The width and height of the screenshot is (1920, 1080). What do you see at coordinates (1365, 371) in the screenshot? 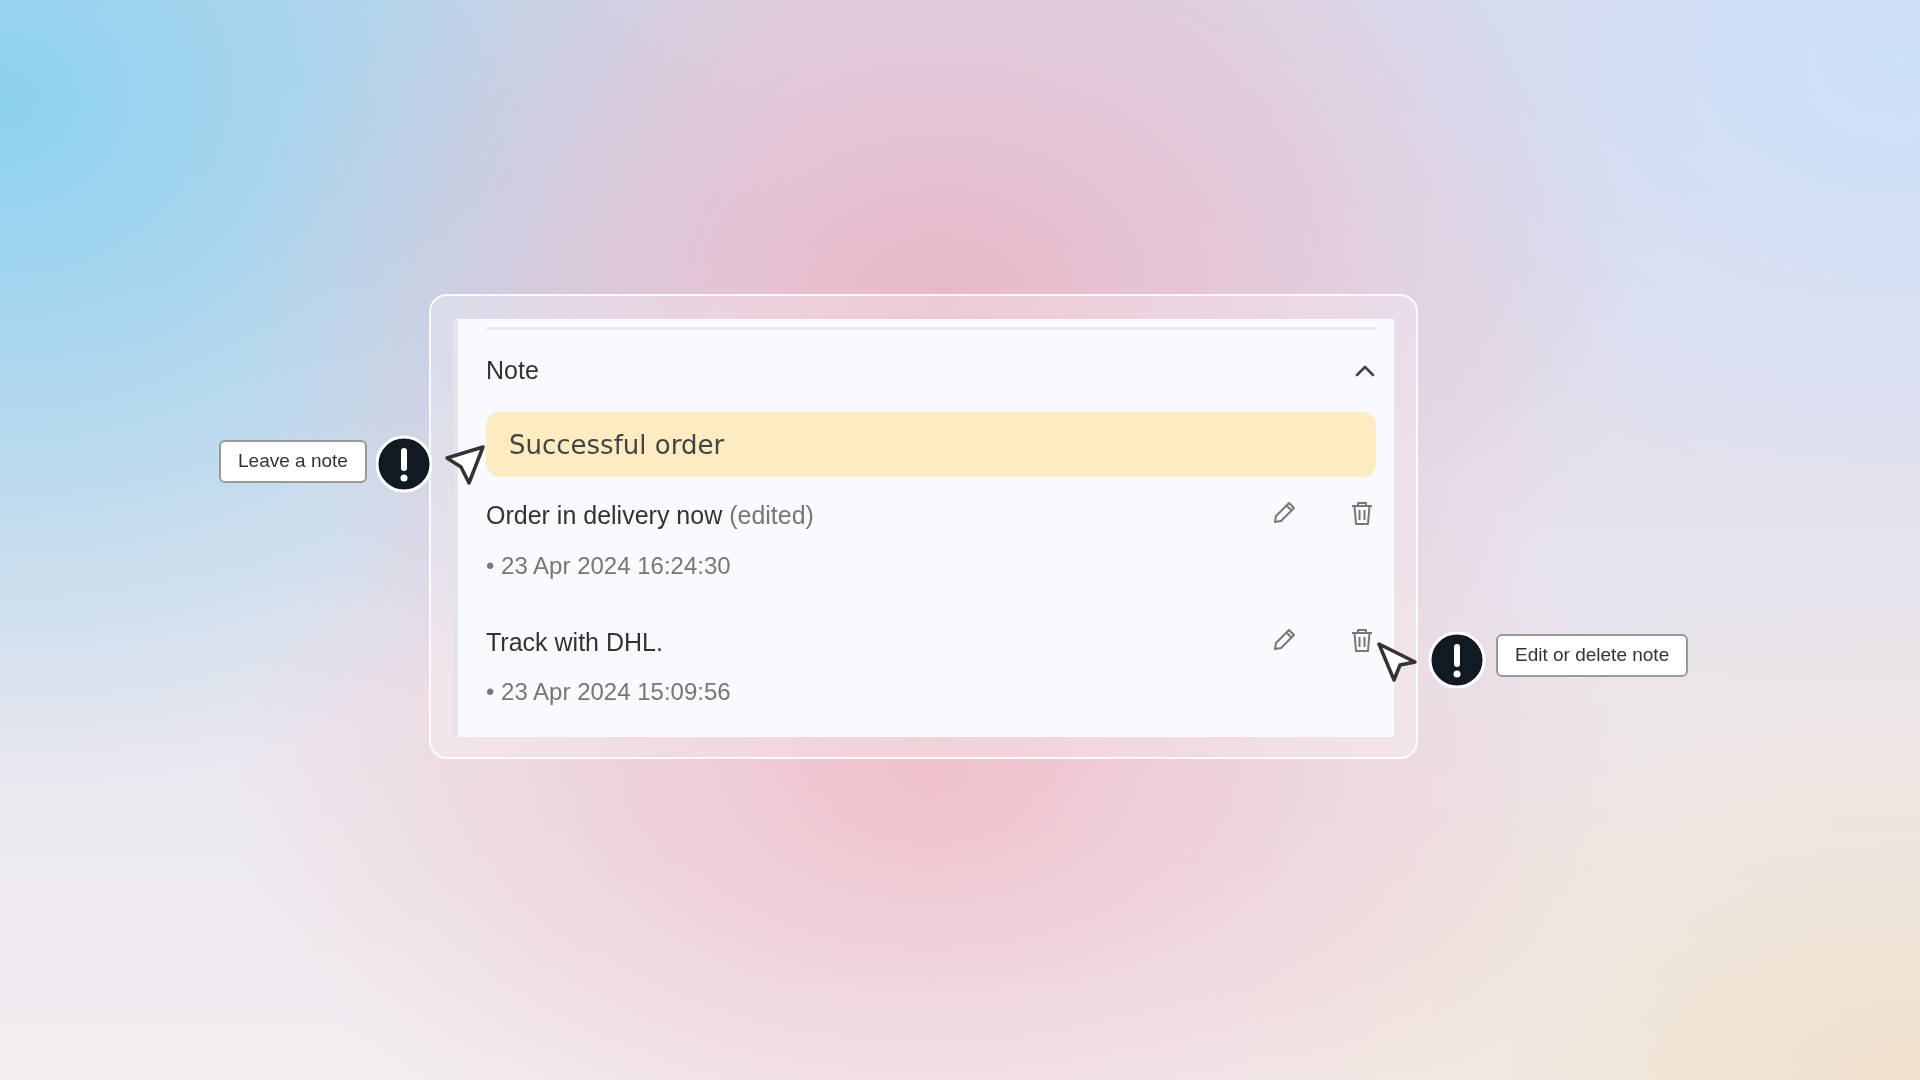
I see `collapse-chevron-icon` at bounding box center [1365, 371].